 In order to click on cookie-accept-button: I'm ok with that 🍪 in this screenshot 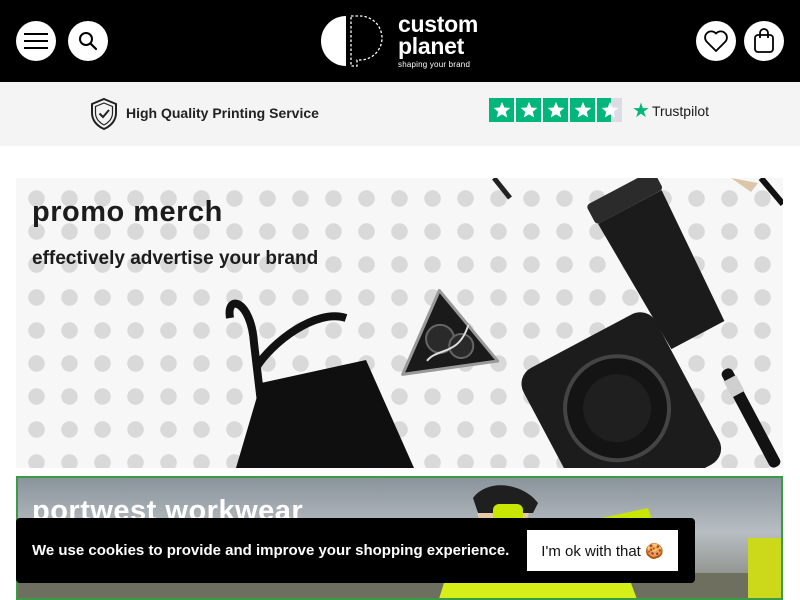, I will do `click(602, 550)`.